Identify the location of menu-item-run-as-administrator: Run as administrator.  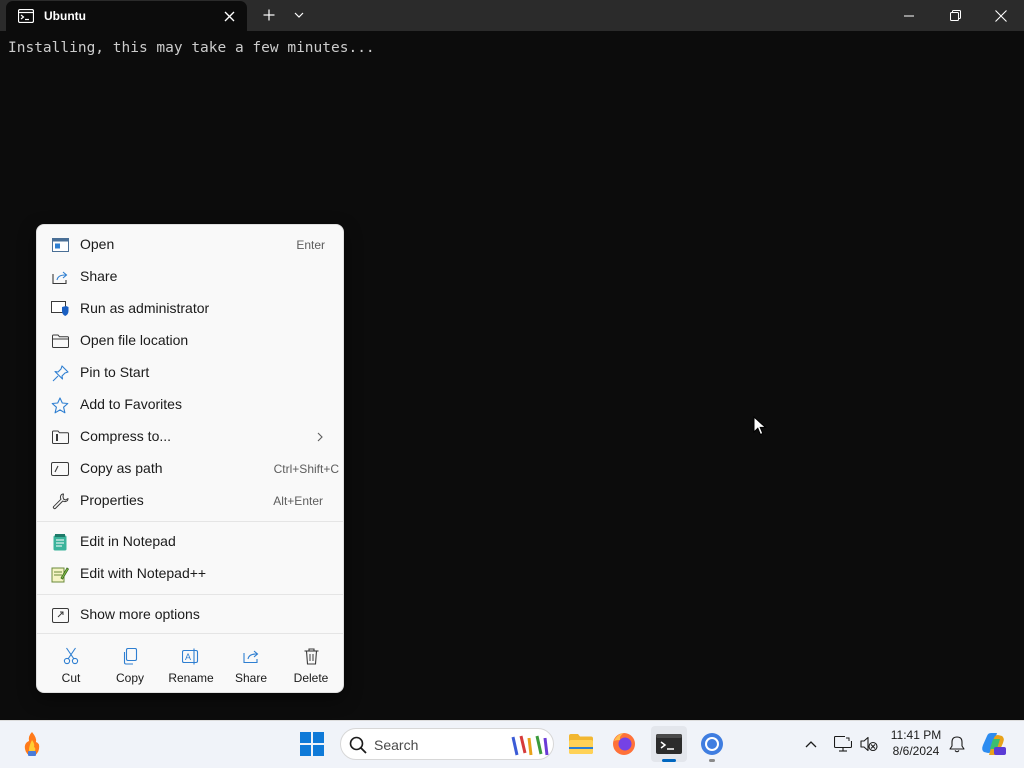
(191, 309).